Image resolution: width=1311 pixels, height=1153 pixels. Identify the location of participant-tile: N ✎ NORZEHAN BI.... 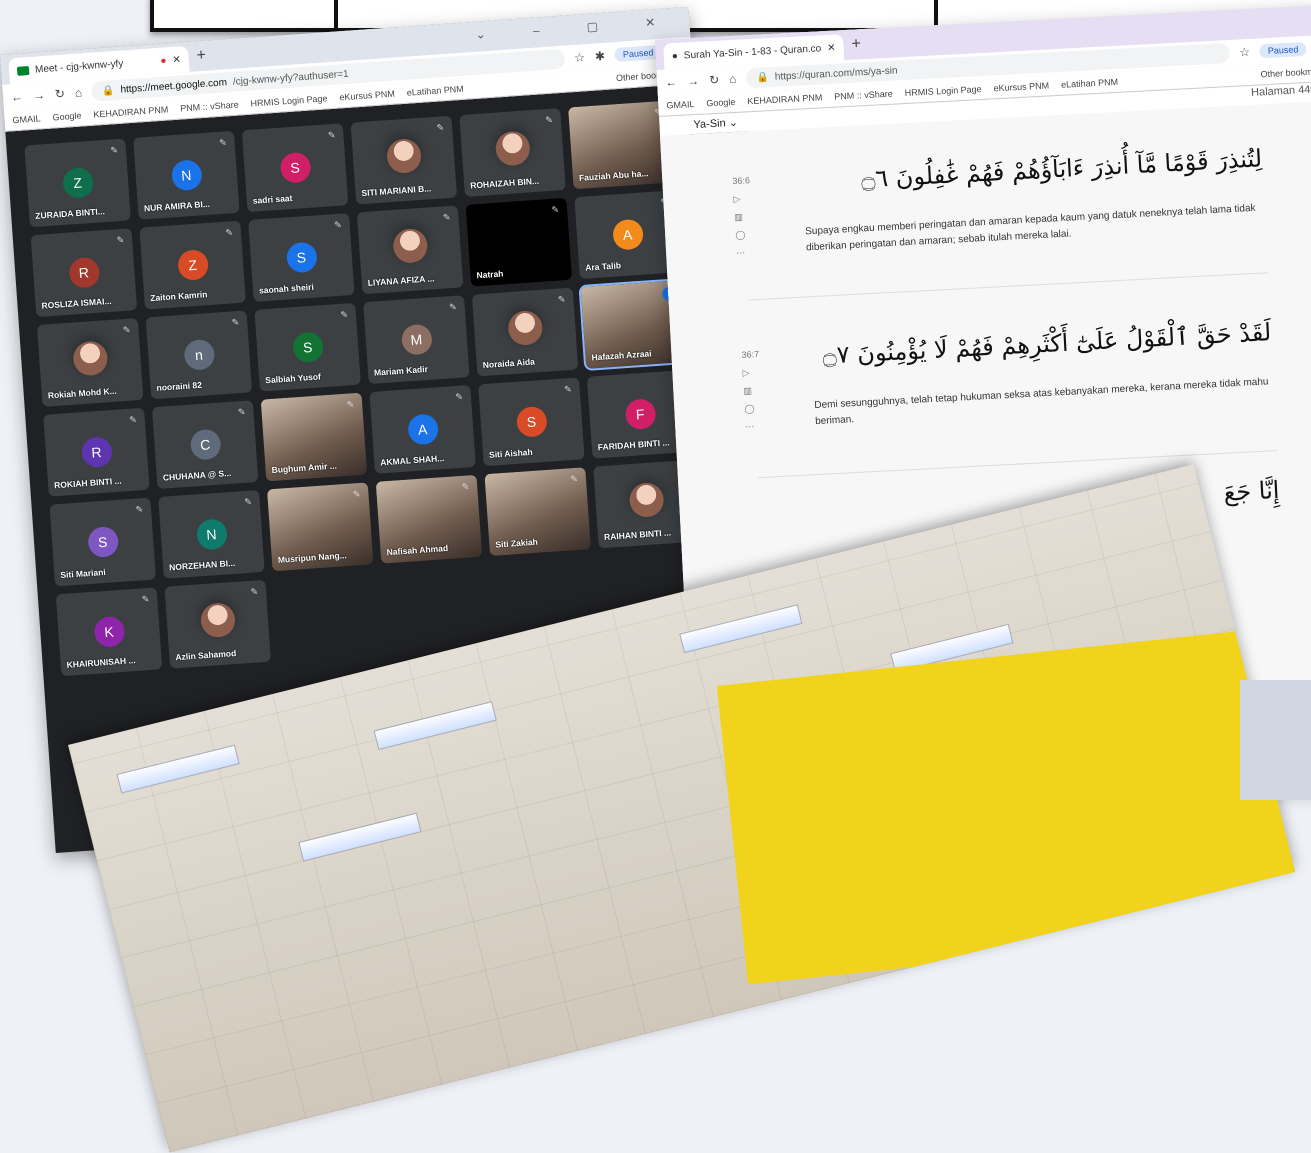
(211, 534).